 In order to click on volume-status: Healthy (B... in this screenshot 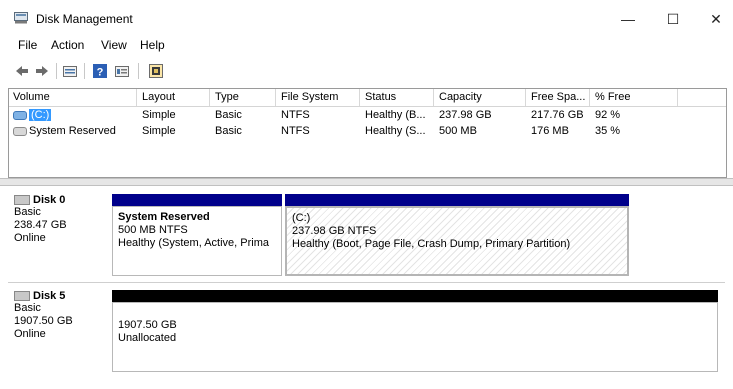, I will do `click(395, 115)`.